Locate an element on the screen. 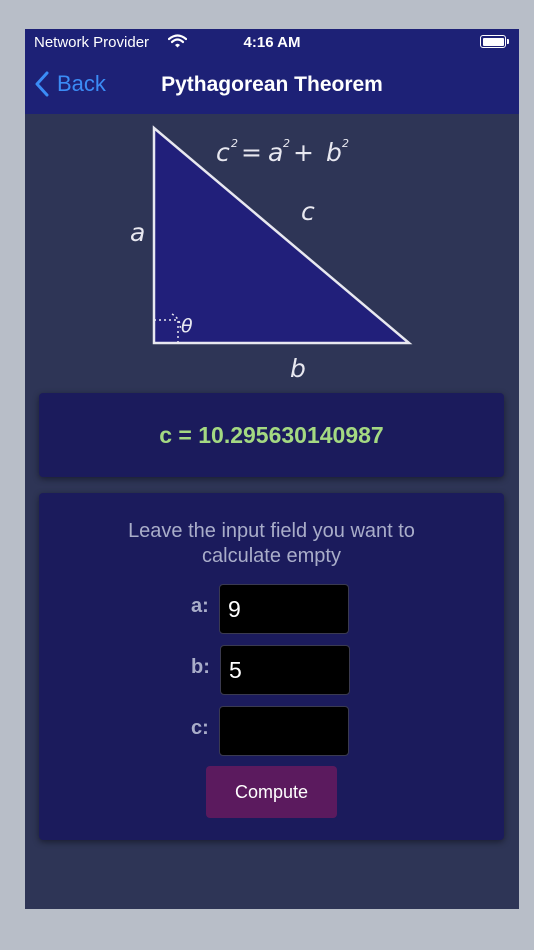 Image resolution: width=534 pixels, height=950 pixels. side-a-label: a is located at coordinates (137, 232).